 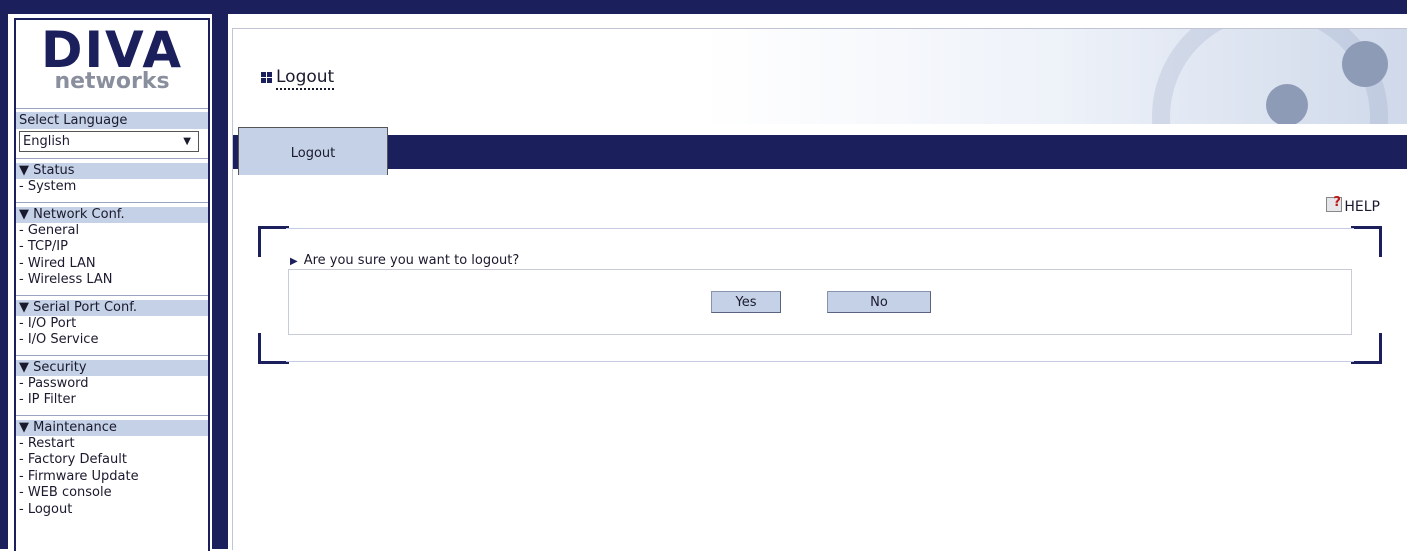 I want to click on help-link: HELP, so click(x=1353, y=205).